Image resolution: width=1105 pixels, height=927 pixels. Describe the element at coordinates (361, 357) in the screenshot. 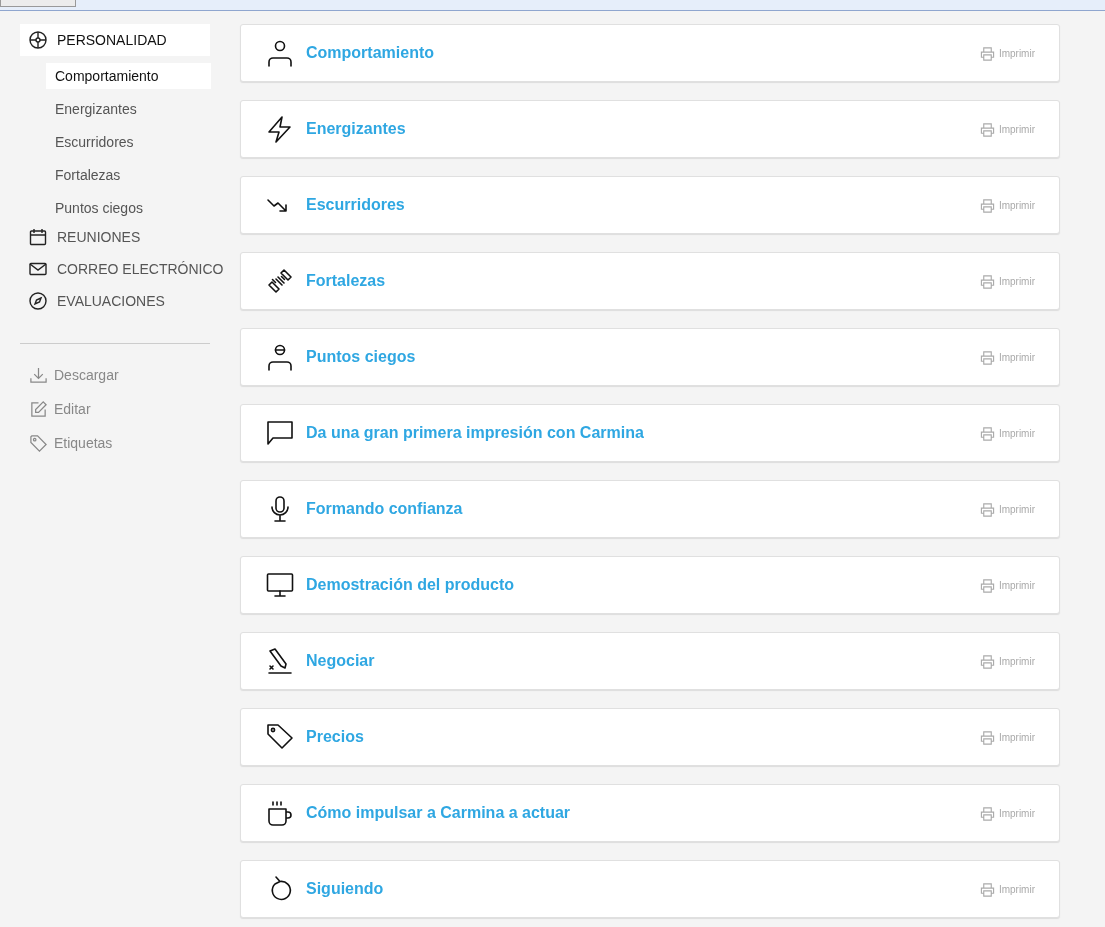

I see `card-title-link: Puntos ciegos` at that location.